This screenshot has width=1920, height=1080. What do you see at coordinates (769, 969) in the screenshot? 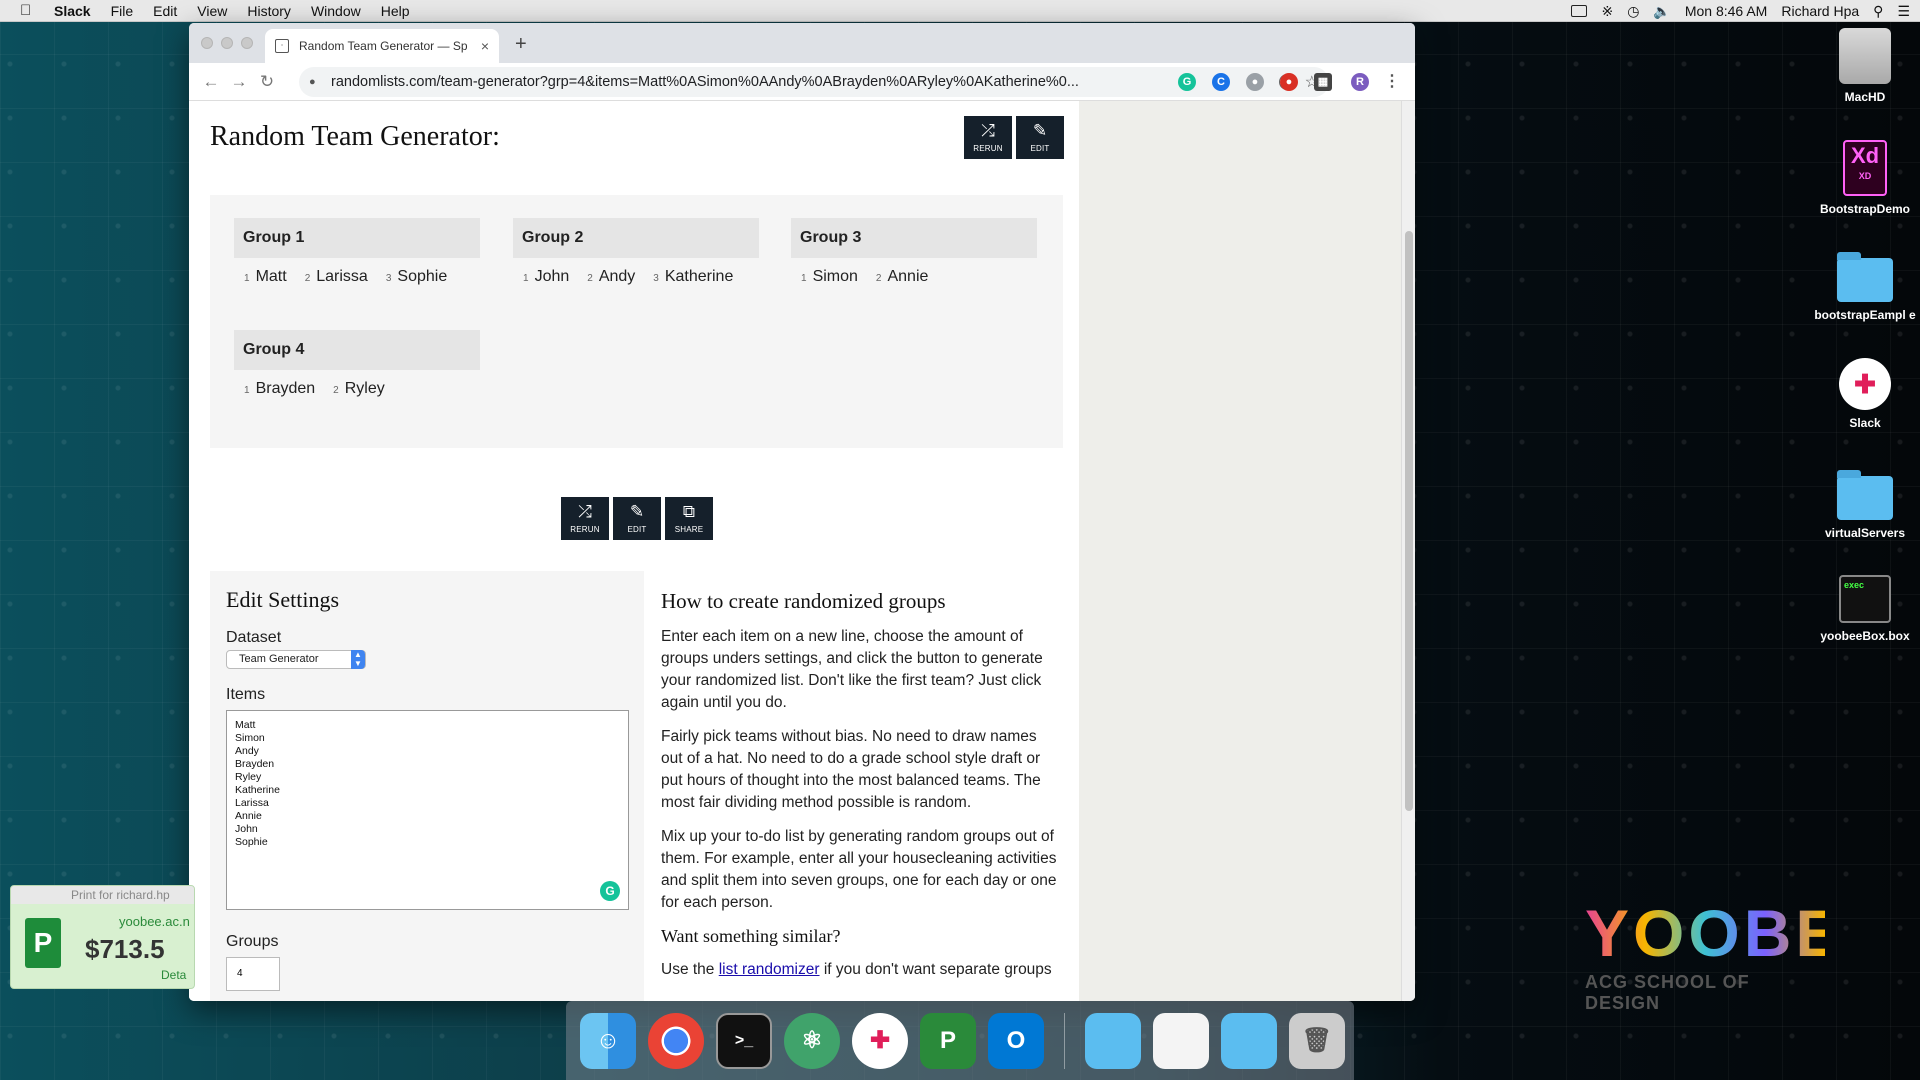
I see `list-randomizer-link: list randomizer` at bounding box center [769, 969].